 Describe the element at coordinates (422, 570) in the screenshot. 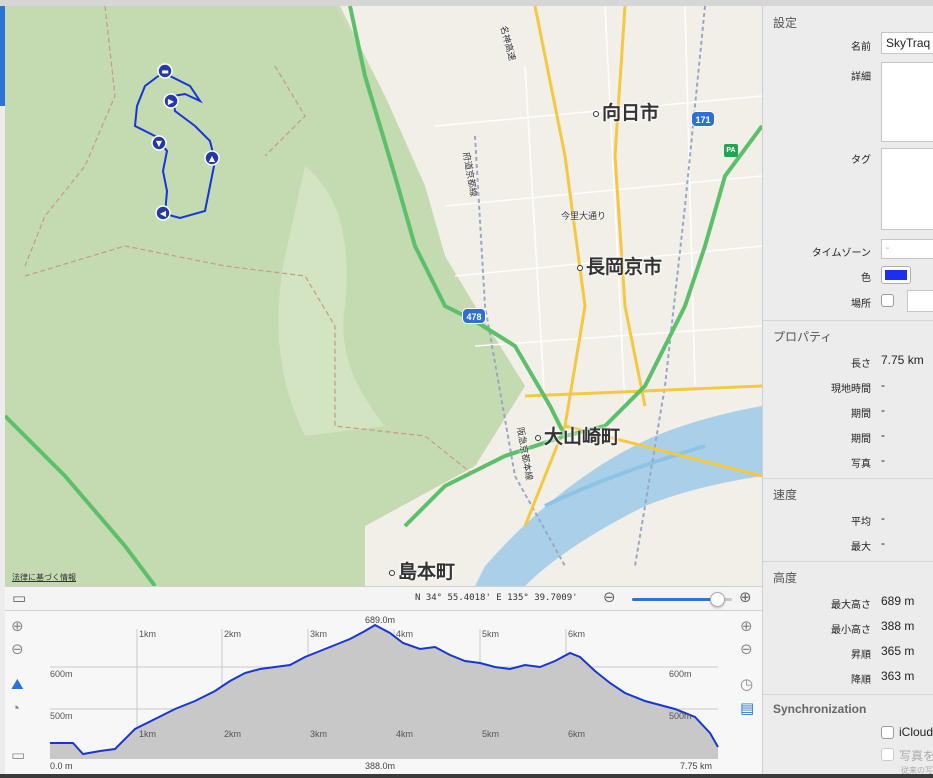

I see `city-label-shimamoto: 島本町` at that location.